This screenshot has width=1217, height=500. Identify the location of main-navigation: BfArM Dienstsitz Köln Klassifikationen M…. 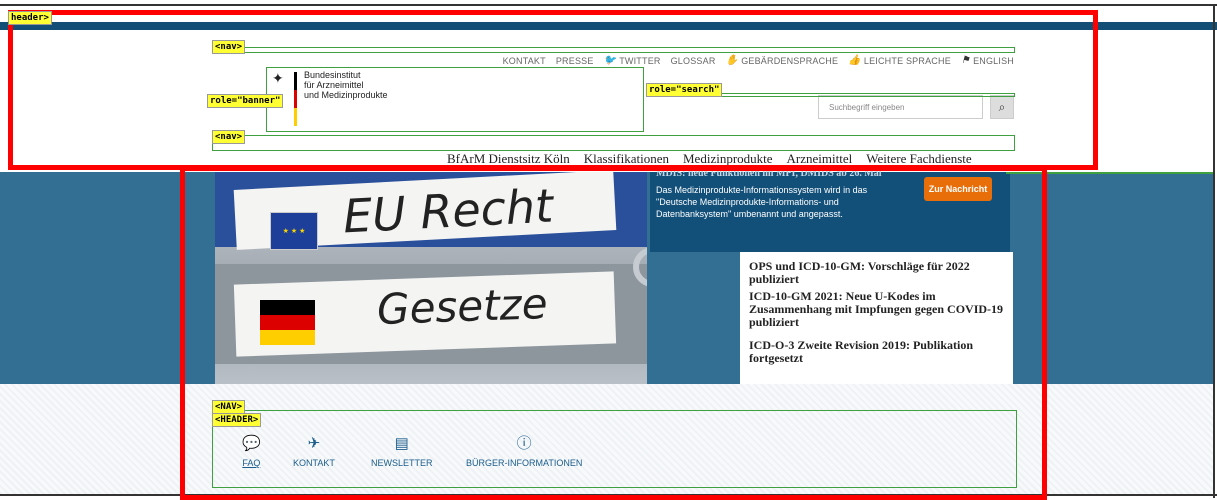
(709, 159).